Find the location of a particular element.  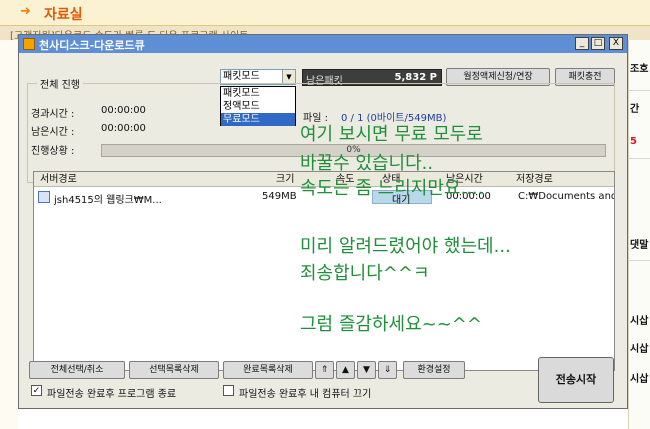

select-all-button: 전체선택/취소 is located at coordinates (77, 370).